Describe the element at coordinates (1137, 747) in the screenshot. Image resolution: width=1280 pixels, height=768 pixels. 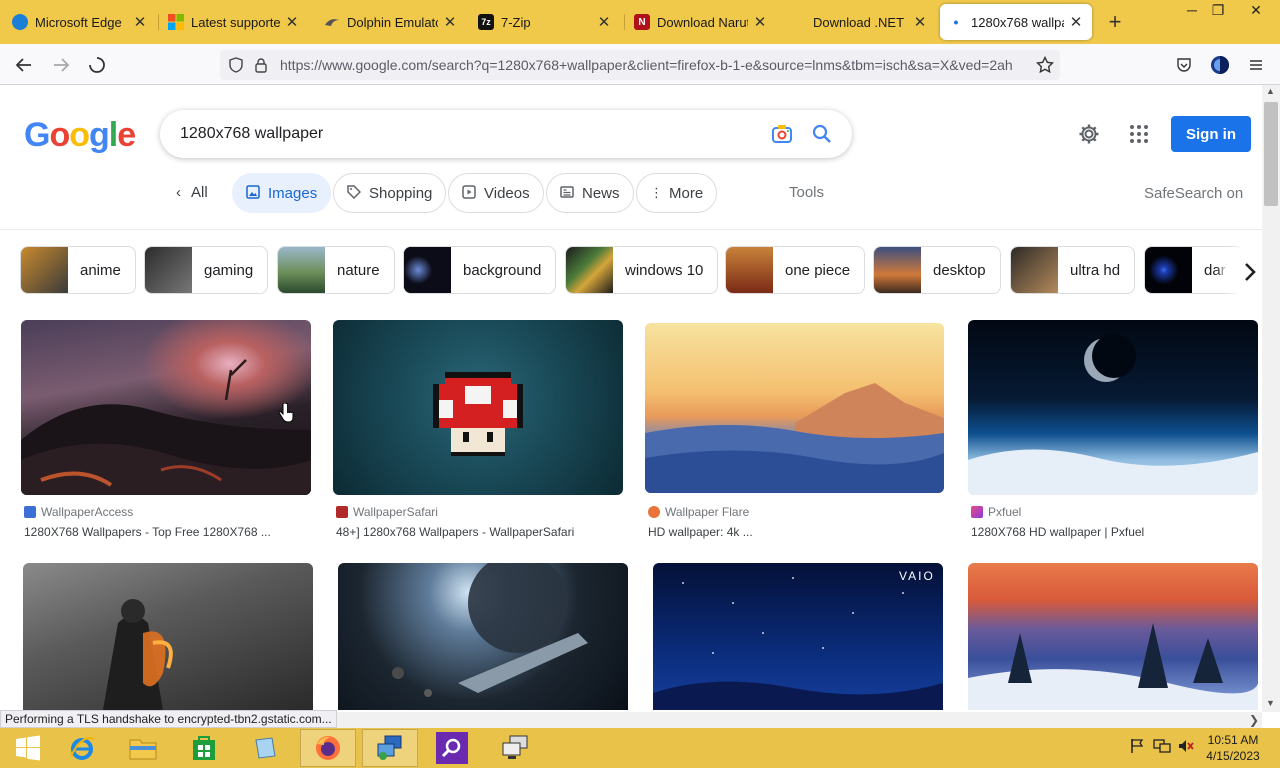
I see `action-center-flag-icon` at that location.